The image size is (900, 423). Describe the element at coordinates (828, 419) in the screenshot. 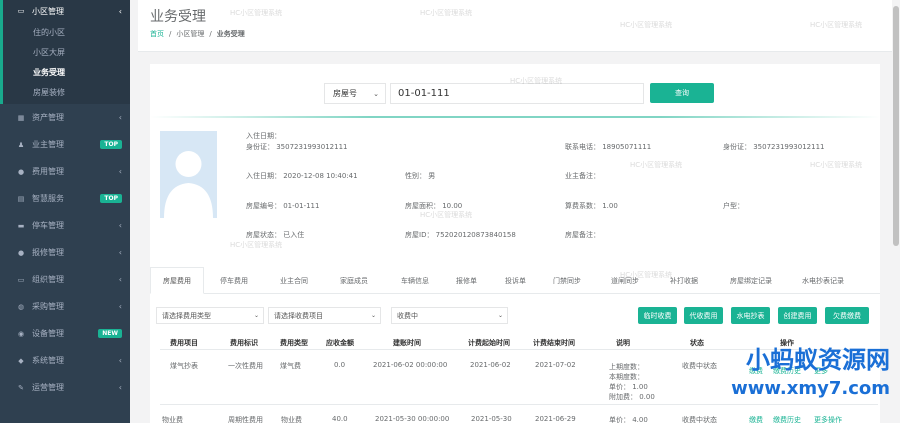

I see `more-actions-link: 更多操作` at that location.